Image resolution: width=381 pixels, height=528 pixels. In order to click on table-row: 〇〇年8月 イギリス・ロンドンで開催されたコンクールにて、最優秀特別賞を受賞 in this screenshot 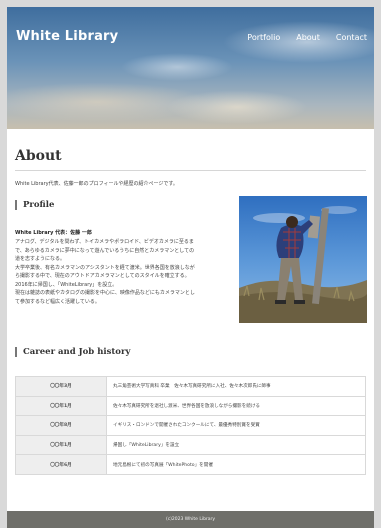, I will do `click(190, 425)`.